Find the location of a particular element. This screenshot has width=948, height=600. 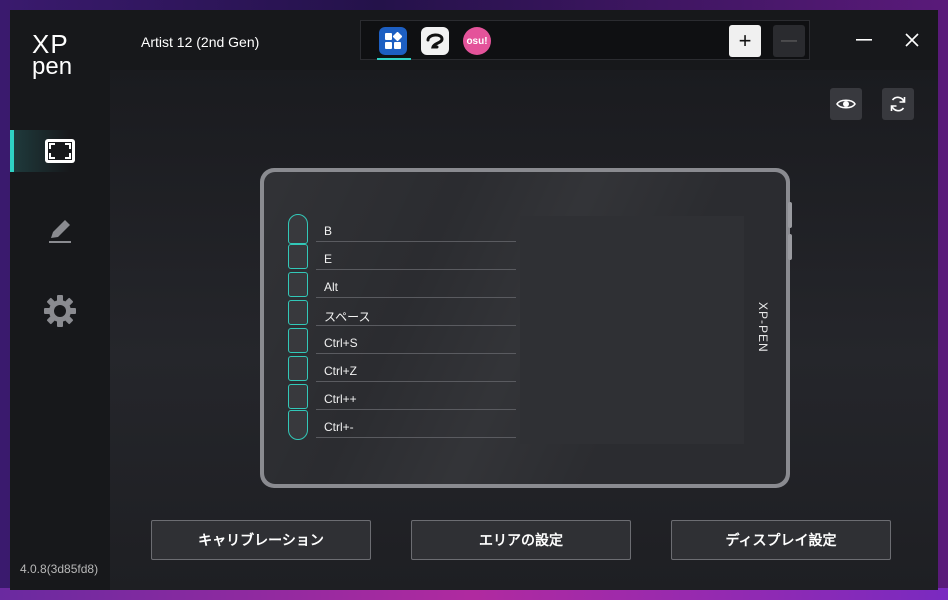

device-name: Artist 12 (2nd Gen) is located at coordinates (200, 42).